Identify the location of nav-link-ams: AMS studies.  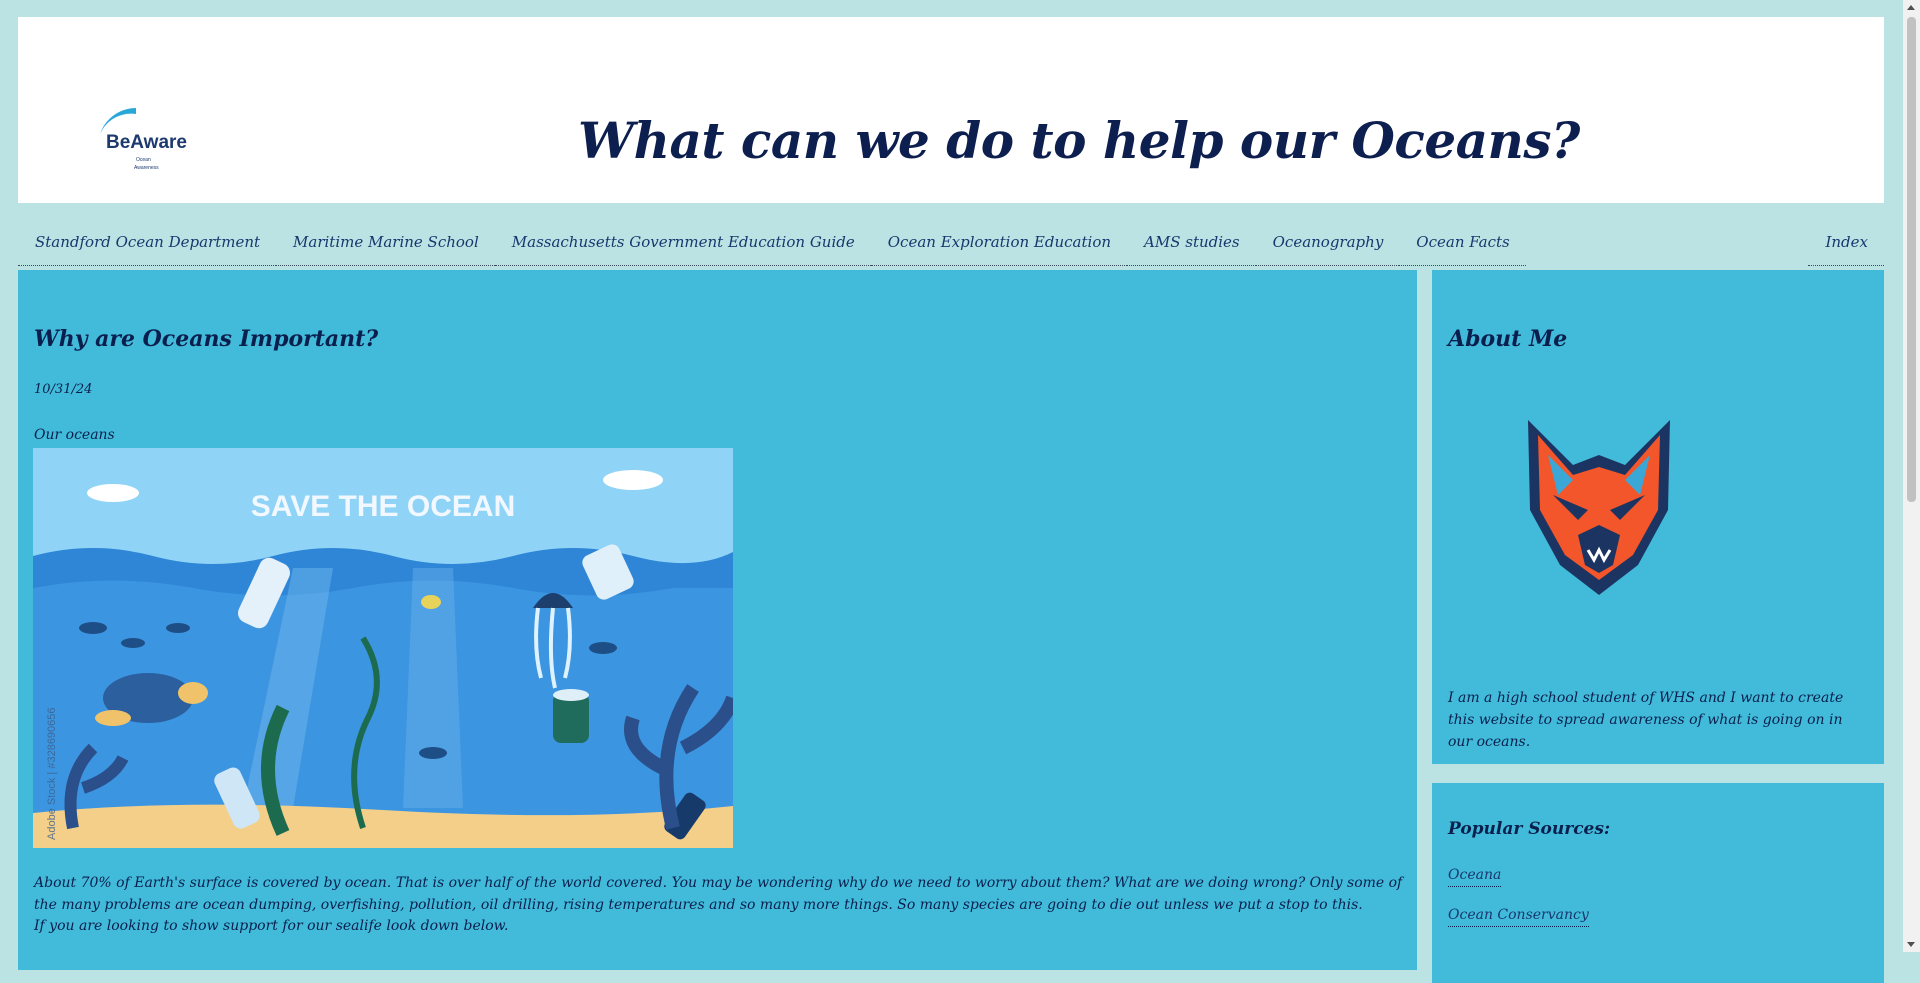
(1191, 234).